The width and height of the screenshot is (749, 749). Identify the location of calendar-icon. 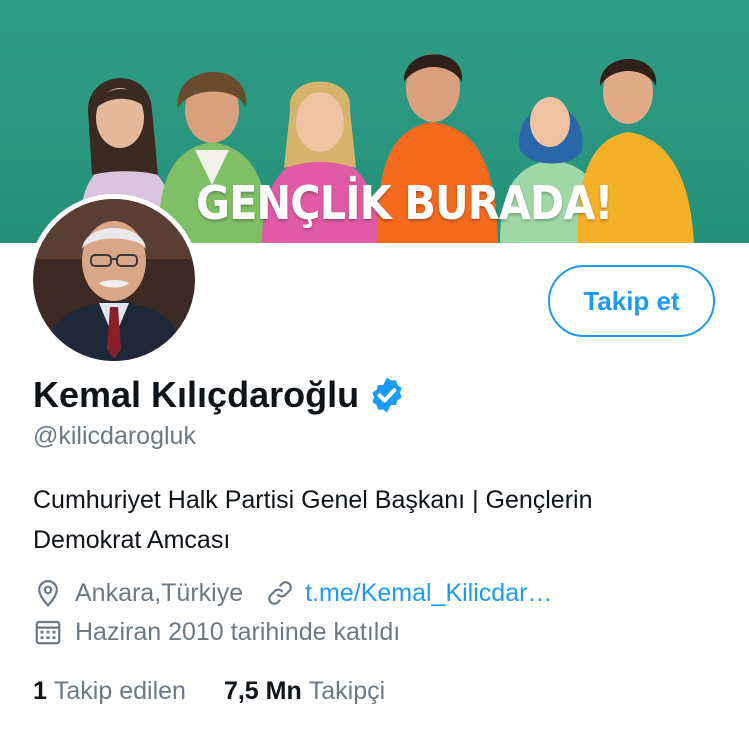
(48, 632).